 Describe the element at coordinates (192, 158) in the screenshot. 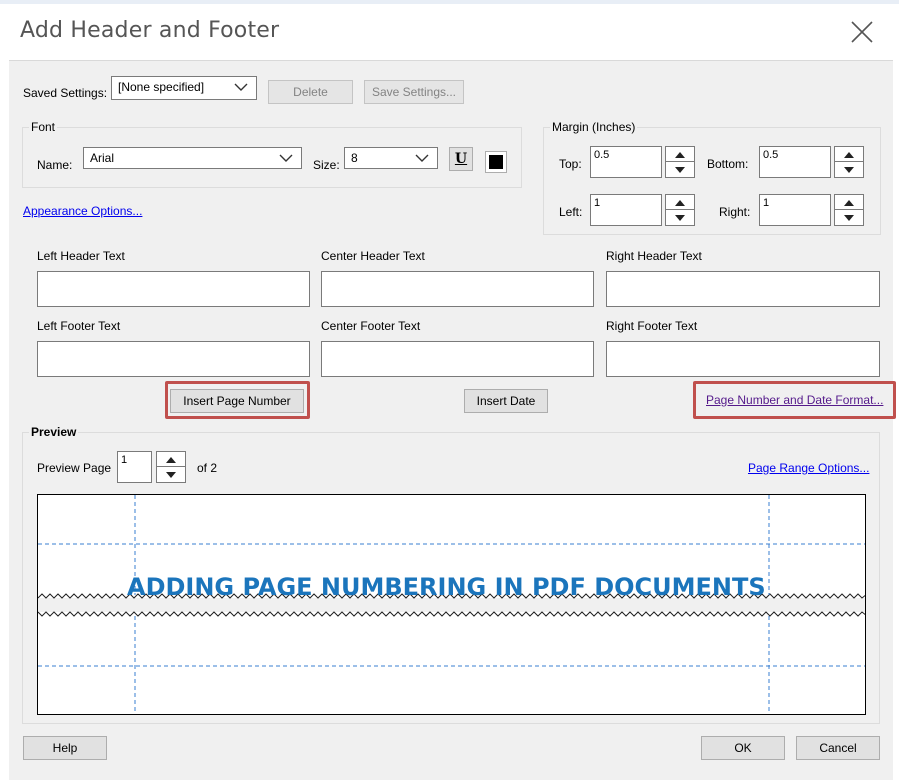

I see `font-name-dropdown: Arial` at that location.